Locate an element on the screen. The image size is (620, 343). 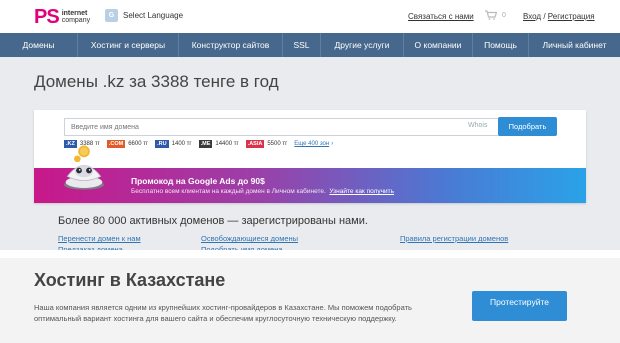
hosting-title: Хостинг в Казахстане is located at coordinates (130, 280).